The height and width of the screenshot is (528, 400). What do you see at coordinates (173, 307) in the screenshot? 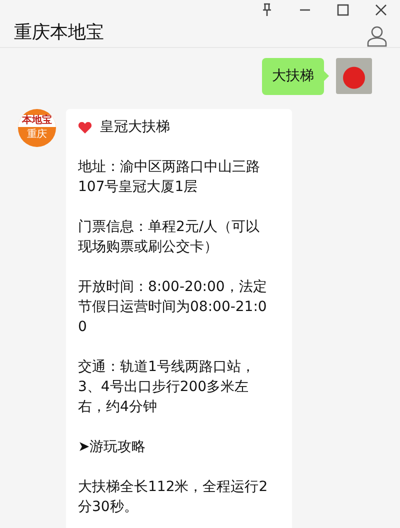
I see `message-paragraph: 开放时间：8:00-20:00，法定节假日运营时间为08:00-21:00` at bounding box center [173, 307].